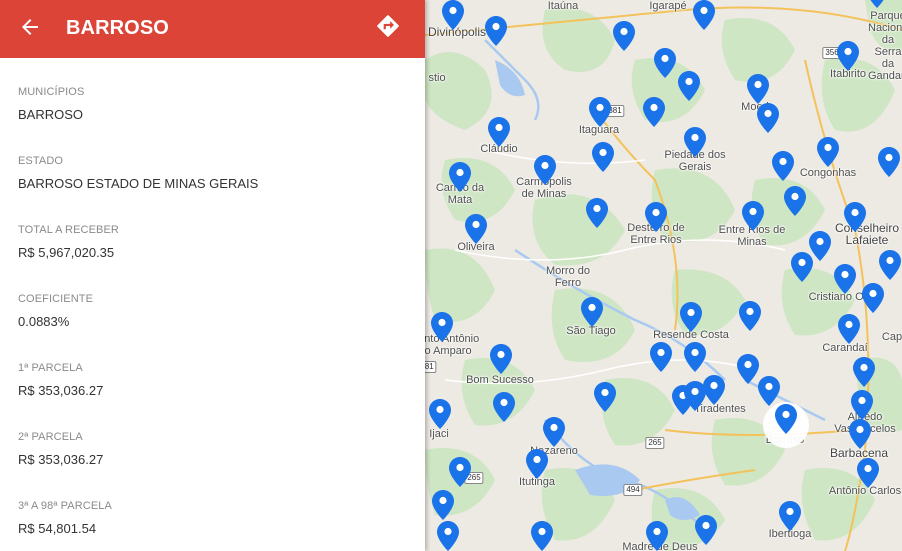 This screenshot has width=902, height=551. I want to click on field-coeficiente: COEFICIENTE 0.0883%, so click(212, 327).